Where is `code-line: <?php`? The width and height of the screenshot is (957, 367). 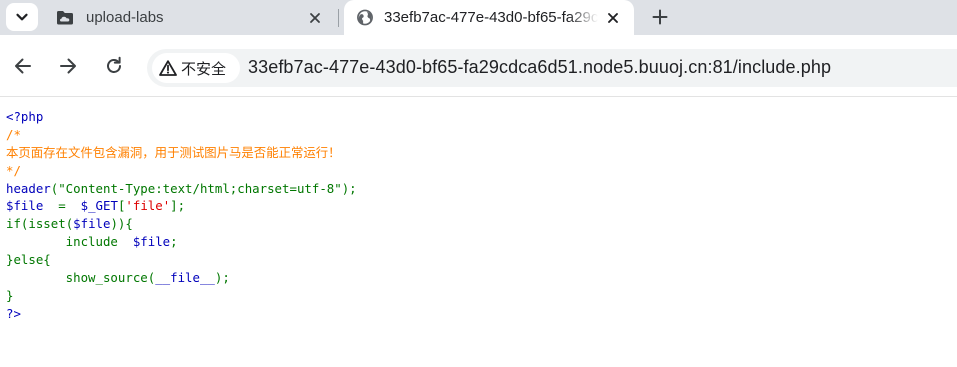 code-line: <?php is located at coordinates (181, 117).